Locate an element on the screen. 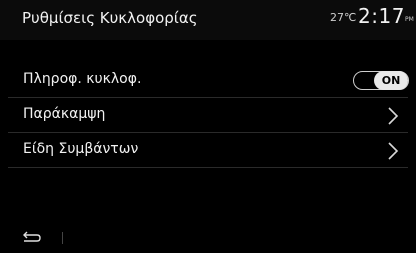 The height and width of the screenshot is (253, 416). event-types-row: Είδη Συμβάντων is located at coordinates (208, 150).